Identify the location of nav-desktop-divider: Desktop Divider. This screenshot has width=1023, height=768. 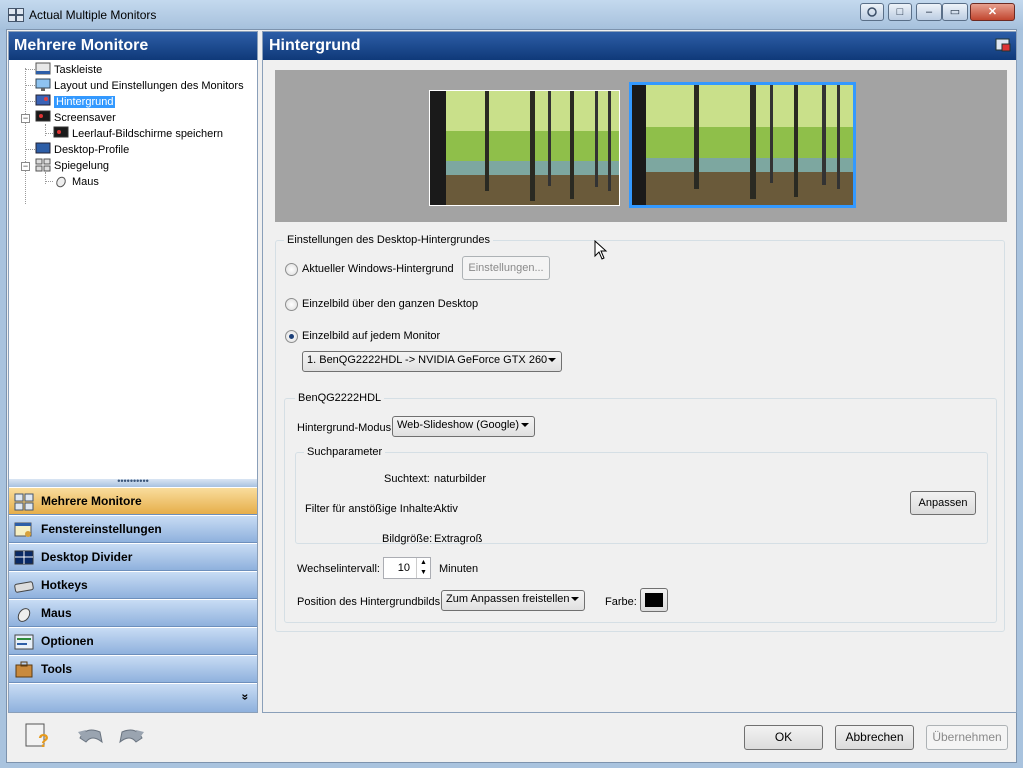
(133, 557).